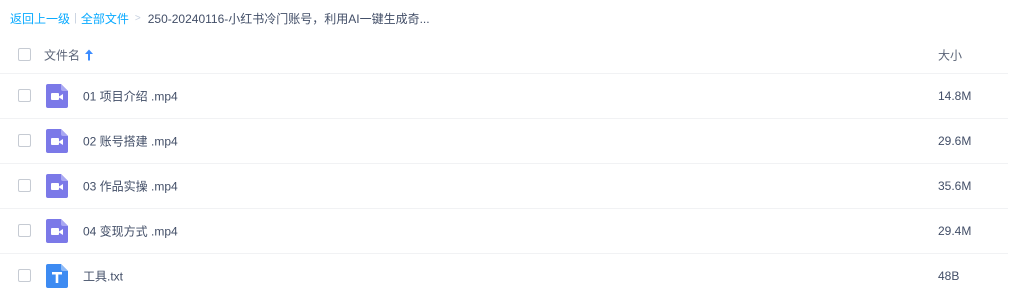 The image size is (1010, 294). I want to click on file-size: 14.8M, so click(955, 96).